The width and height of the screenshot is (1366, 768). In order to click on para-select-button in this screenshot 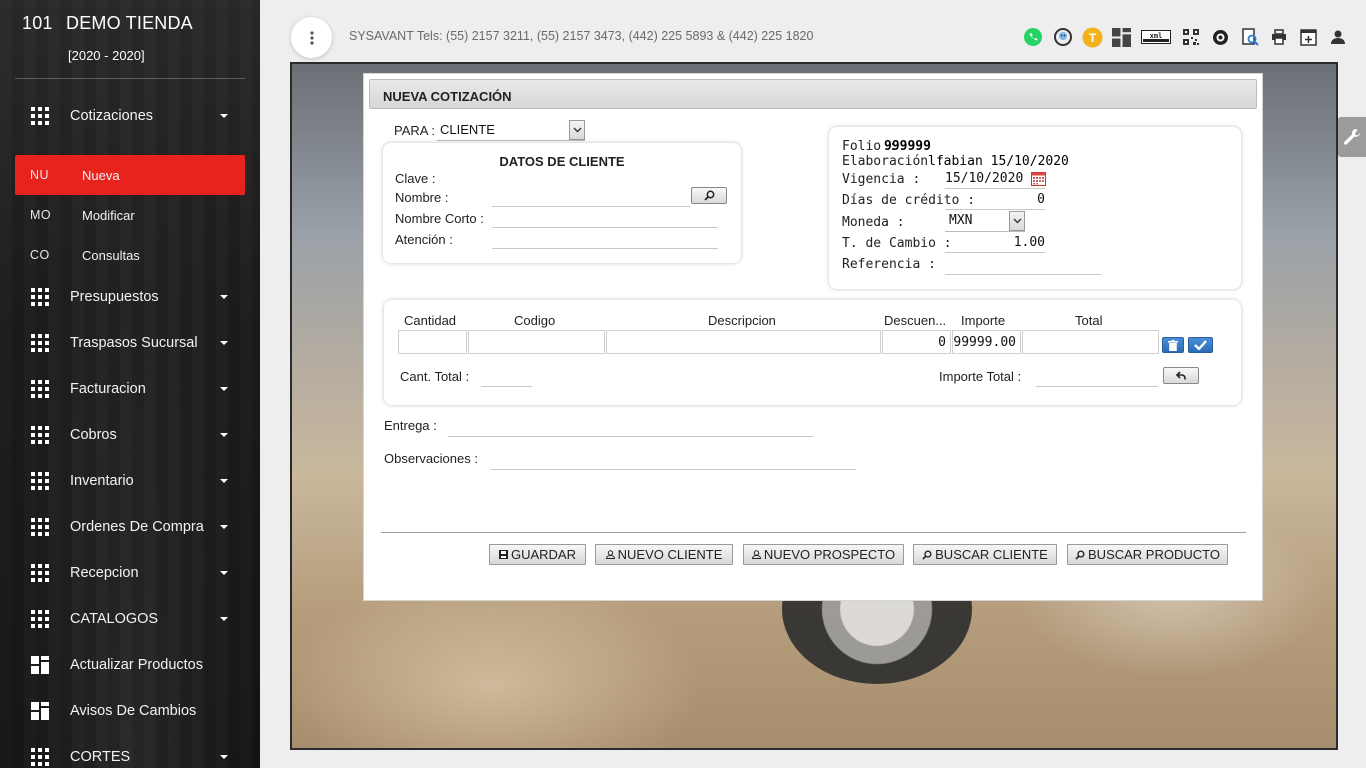, I will do `click(577, 130)`.